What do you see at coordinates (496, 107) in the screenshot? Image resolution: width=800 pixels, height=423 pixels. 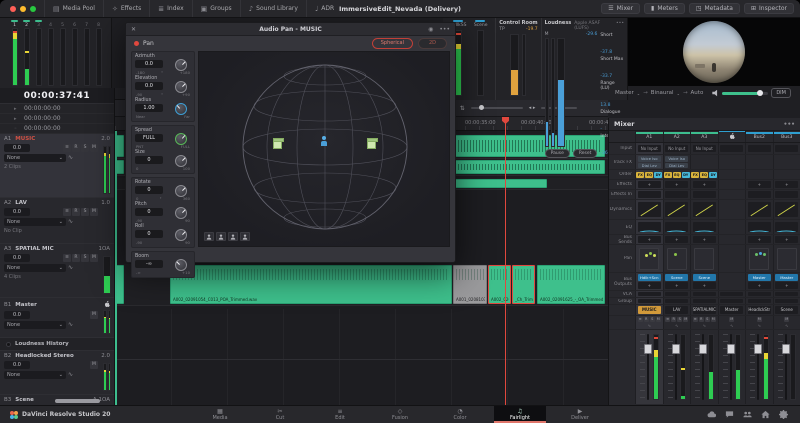 I see `horizontal-zoom-slider` at bounding box center [496, 107].